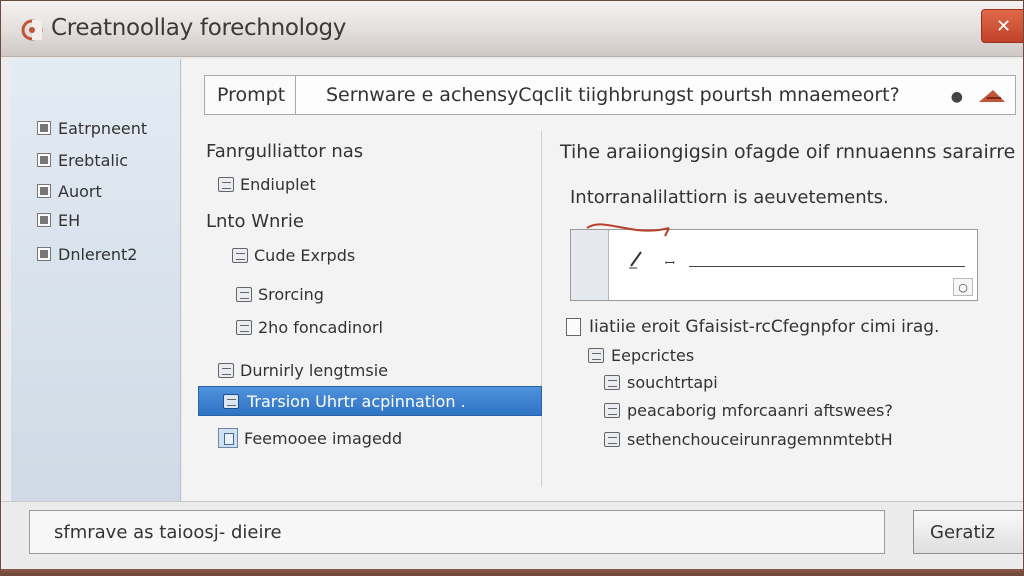 The image size is (1024, 576). I want to click on sidebar-item-label: Erebtalic, so click(93, 160).